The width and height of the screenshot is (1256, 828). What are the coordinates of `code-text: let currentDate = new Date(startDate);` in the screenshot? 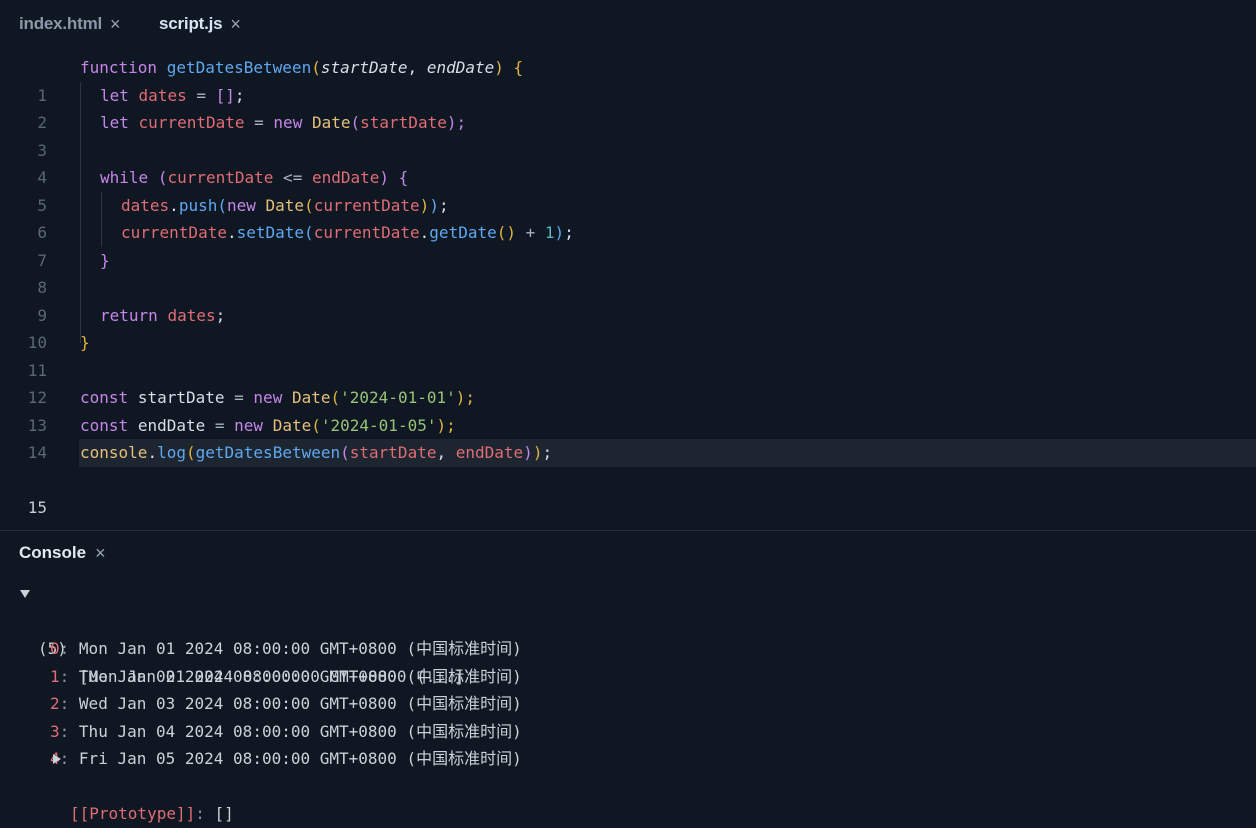 It's located at (283, 123).